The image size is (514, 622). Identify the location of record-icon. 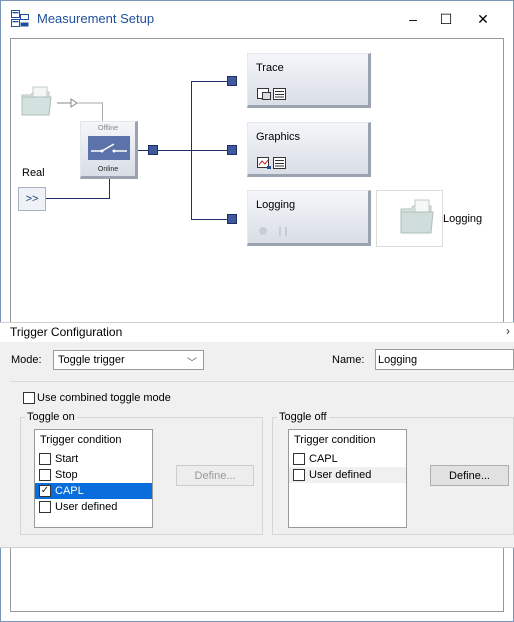
(263, 231).